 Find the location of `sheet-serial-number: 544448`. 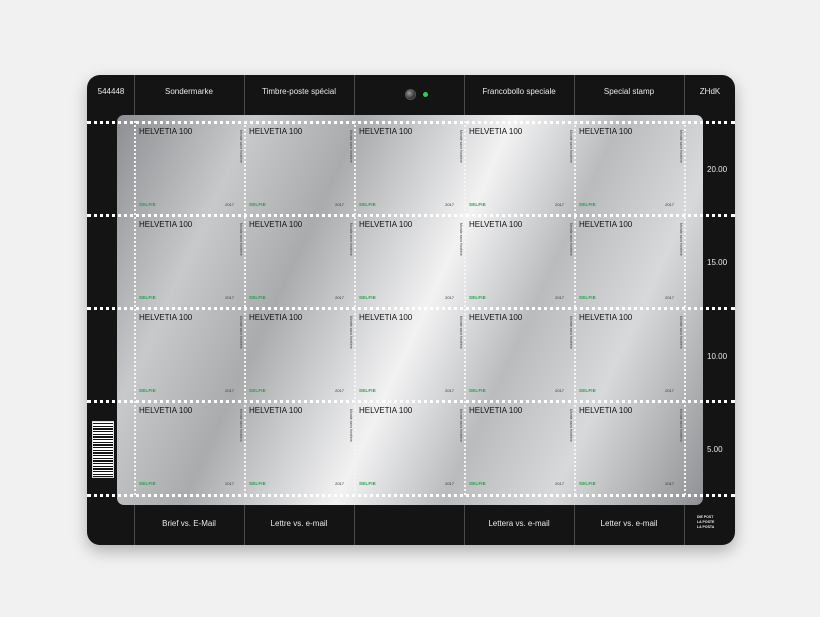

sheet-serial-number: 544448 is located at coordinates (111, 91).